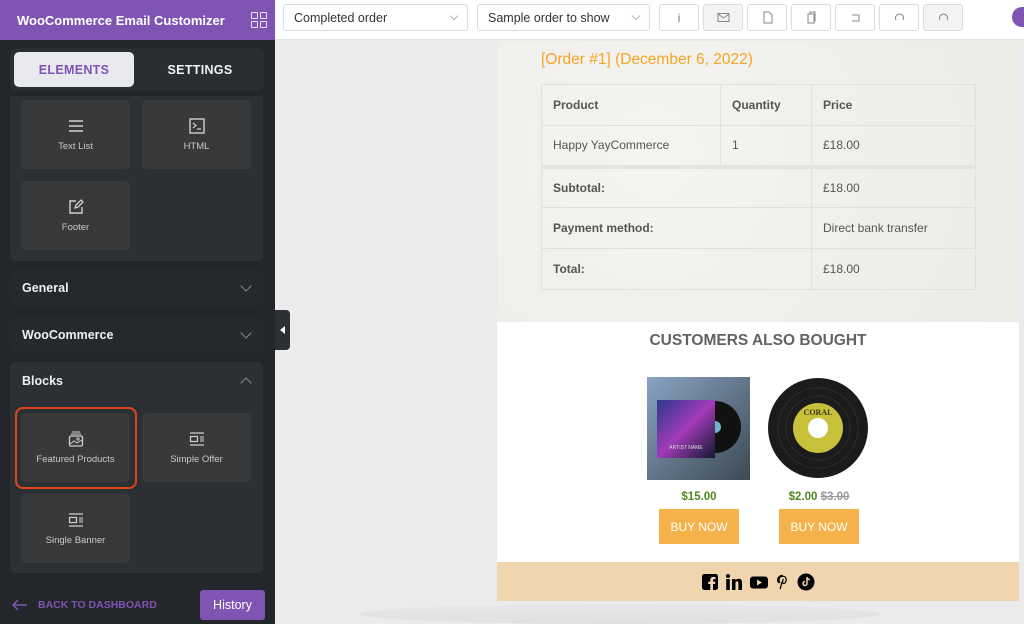  Describe the element at coordinates (75, 215) in the screenshot. I see `element-footer: Footer` at that location.